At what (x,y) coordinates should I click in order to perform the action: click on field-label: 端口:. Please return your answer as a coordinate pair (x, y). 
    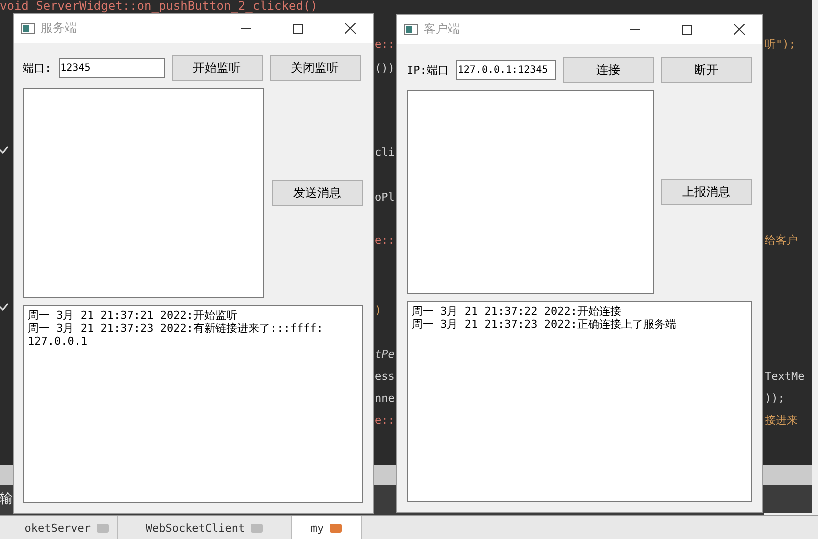
    Looking at the image, I should click on (37, 68).